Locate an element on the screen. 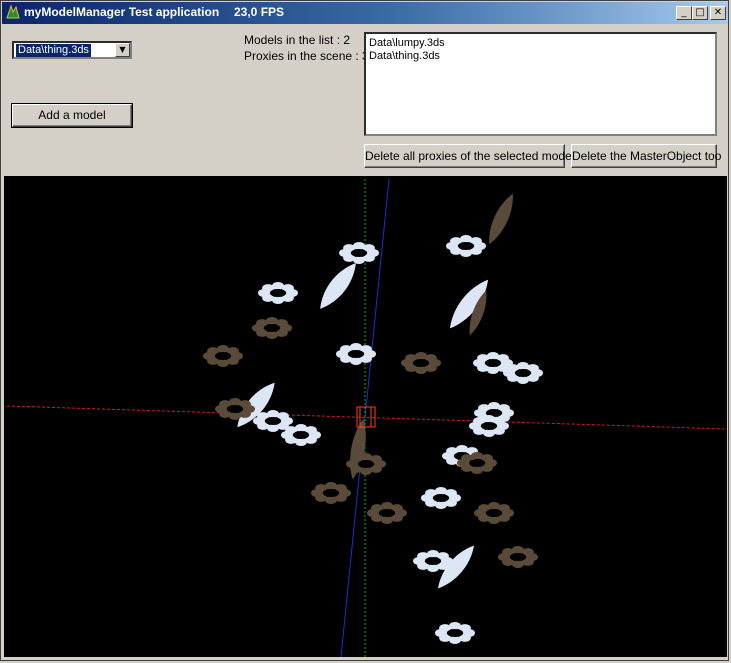 The width and height of the screenshot is (731, 663). chevron-down-icon: ▼ is located at coordinates (122, 50).